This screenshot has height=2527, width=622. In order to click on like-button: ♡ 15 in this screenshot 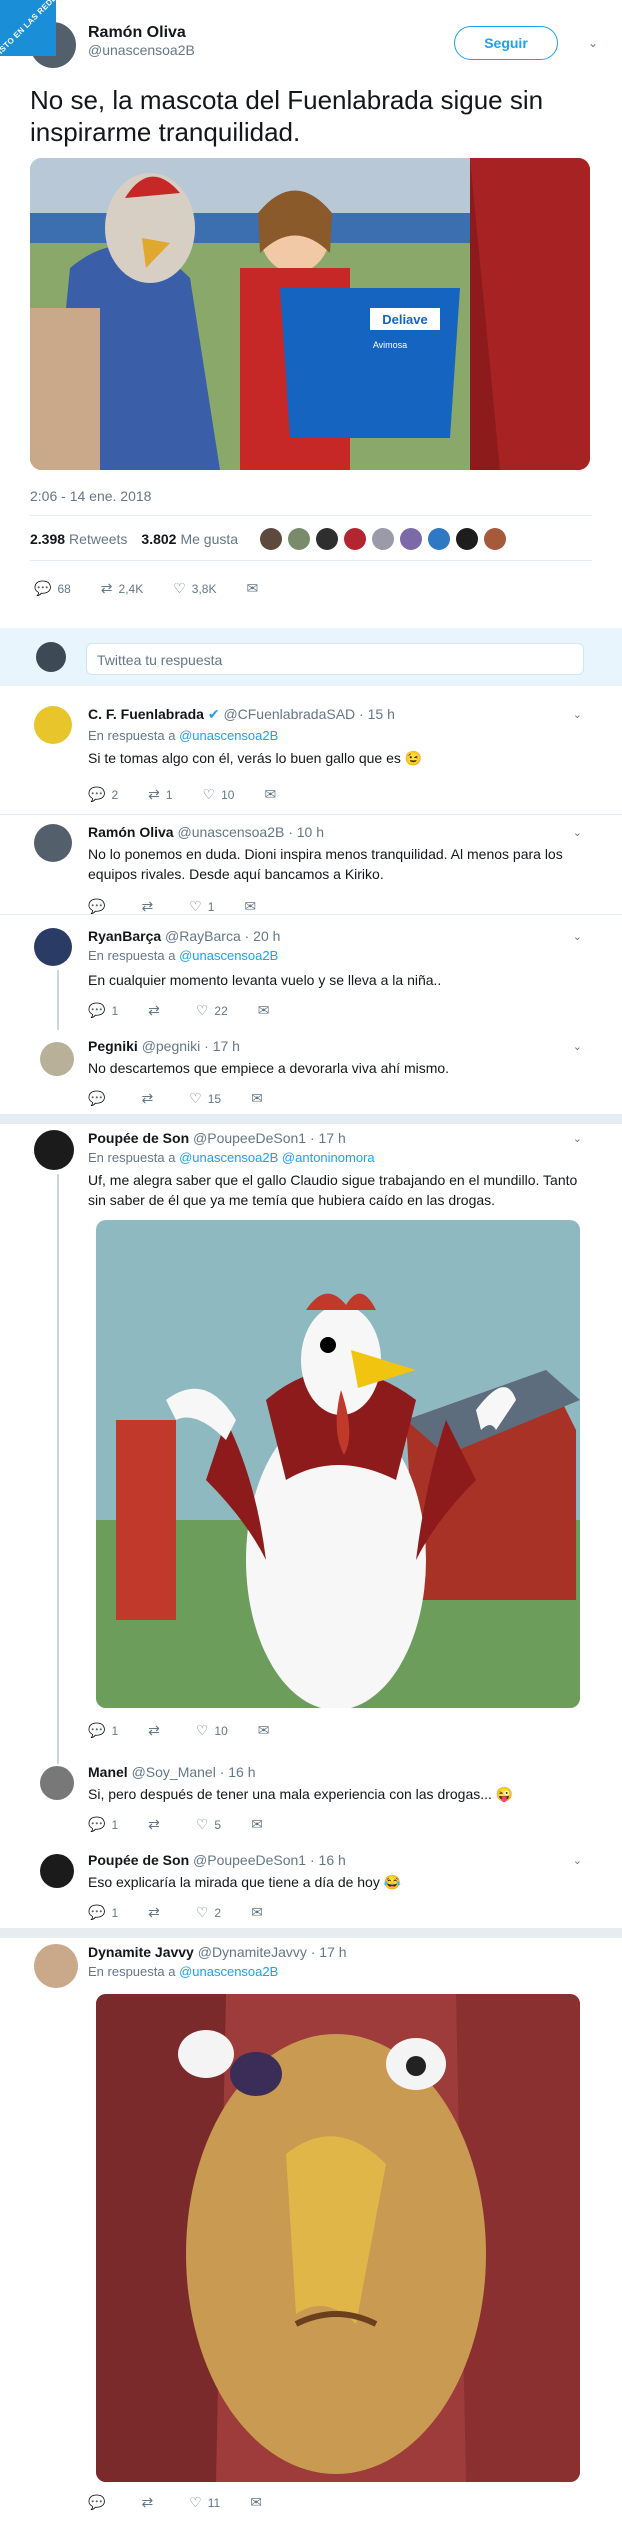, I will do `click(205, 1098)`.